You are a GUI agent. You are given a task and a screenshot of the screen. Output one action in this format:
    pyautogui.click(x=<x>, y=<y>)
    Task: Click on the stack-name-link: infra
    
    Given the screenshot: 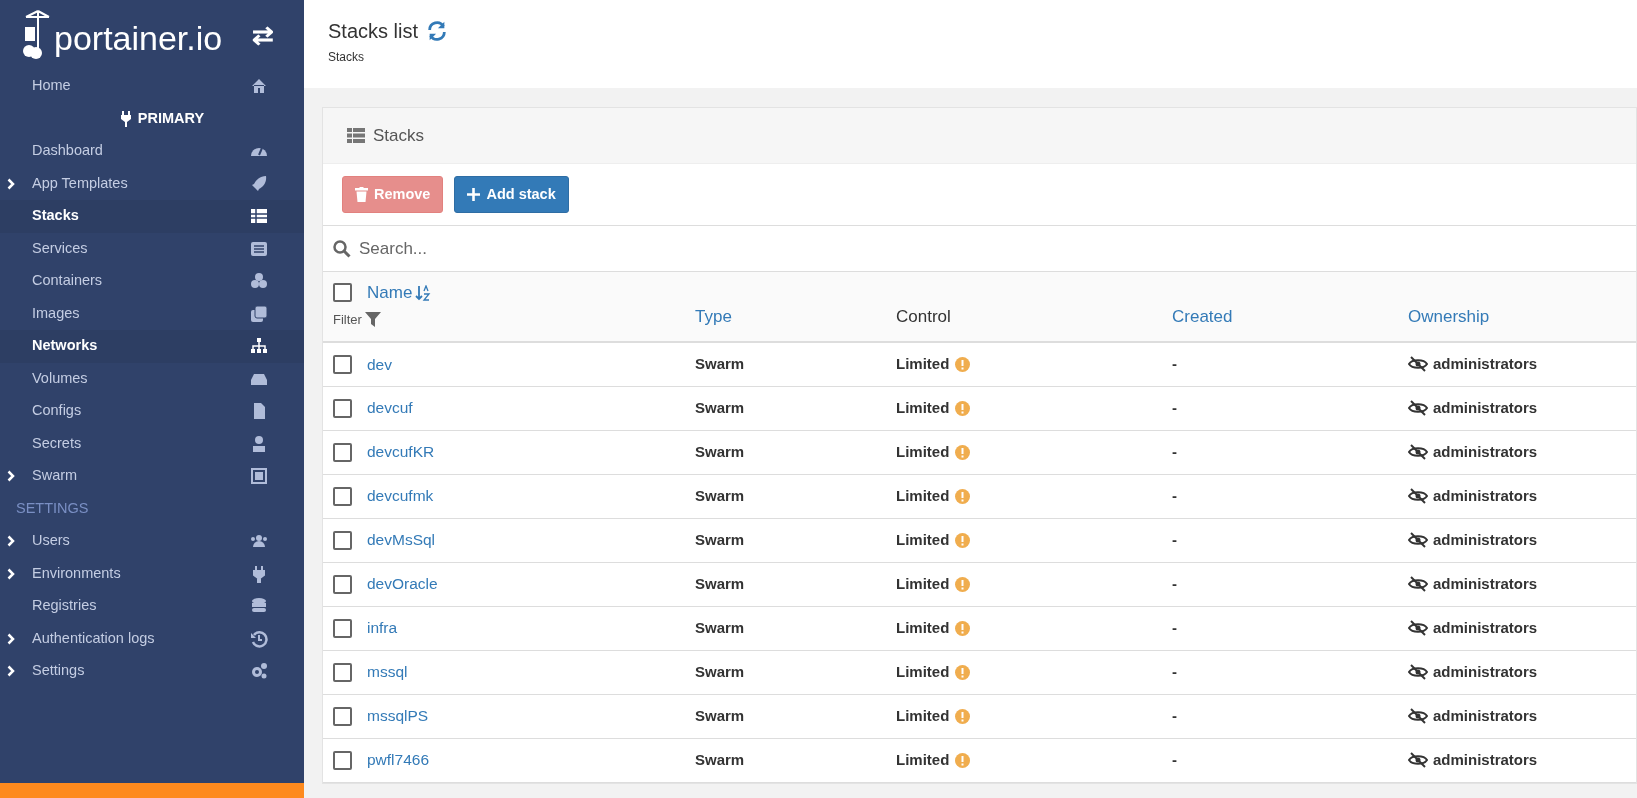 What is the action you would take?
    pyautogui.click(x=382, y=628)
    